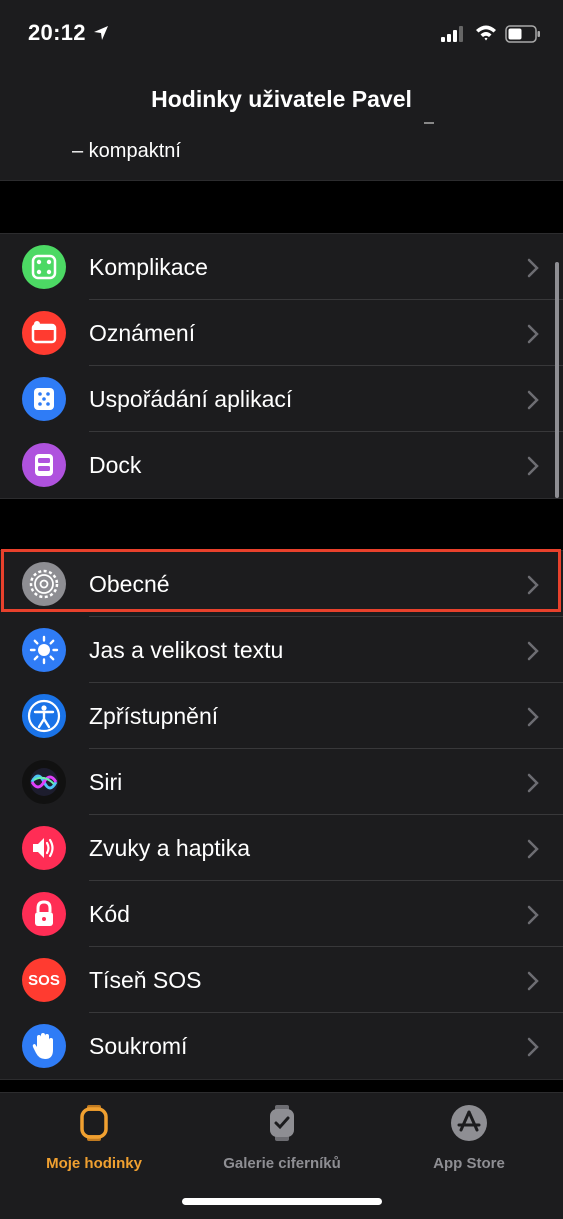 The height and width of the screenshot is (1219, 563). I want to click on home-indicator, so click(282, 1201).